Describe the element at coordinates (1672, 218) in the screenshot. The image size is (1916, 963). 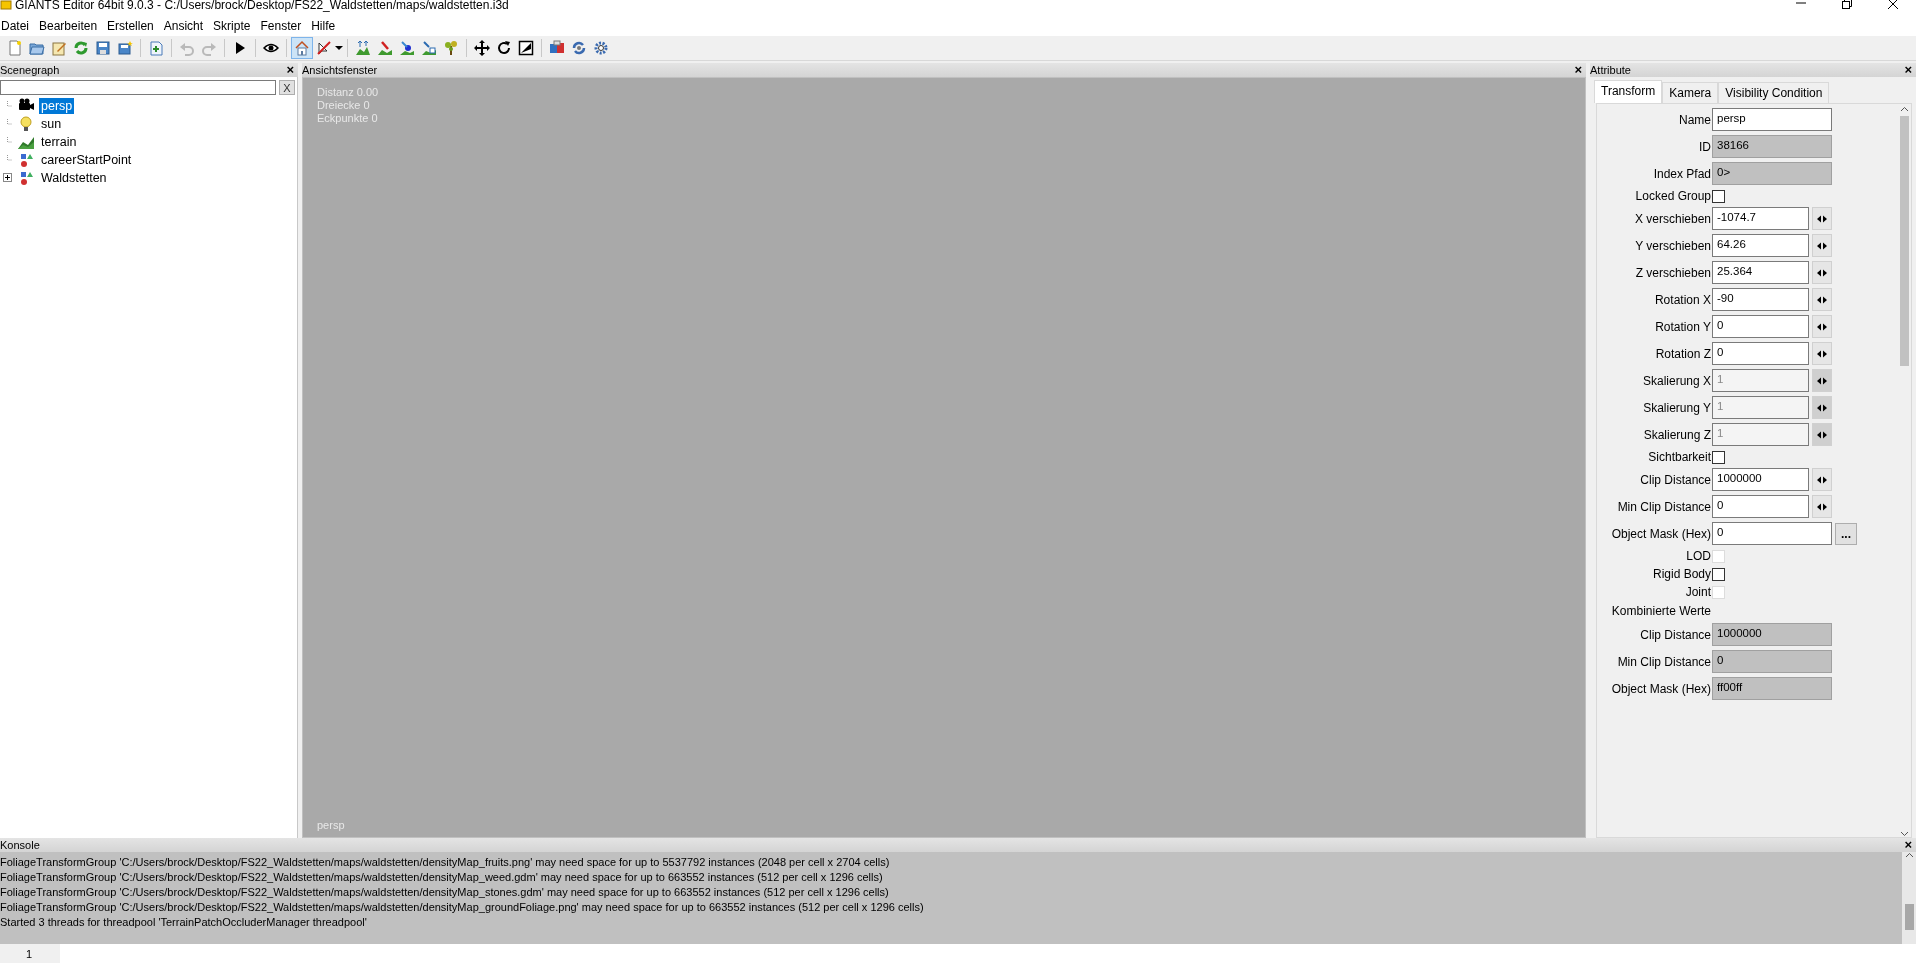
I see `field-label: X verschieben` at that location.